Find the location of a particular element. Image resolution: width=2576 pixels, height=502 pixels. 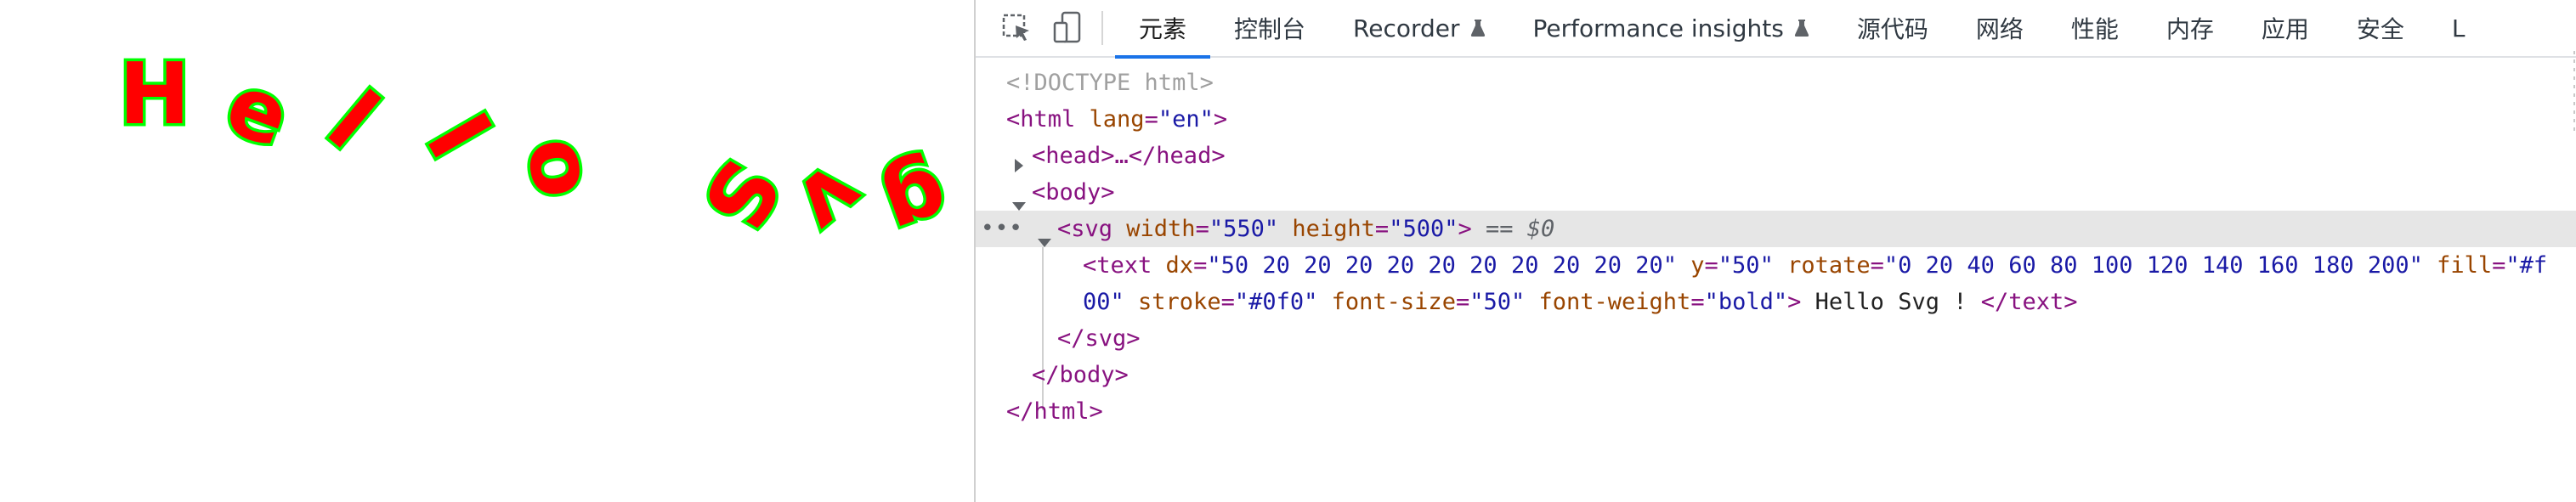

tab-label: 安全 is located at coordinates (2380, 29).